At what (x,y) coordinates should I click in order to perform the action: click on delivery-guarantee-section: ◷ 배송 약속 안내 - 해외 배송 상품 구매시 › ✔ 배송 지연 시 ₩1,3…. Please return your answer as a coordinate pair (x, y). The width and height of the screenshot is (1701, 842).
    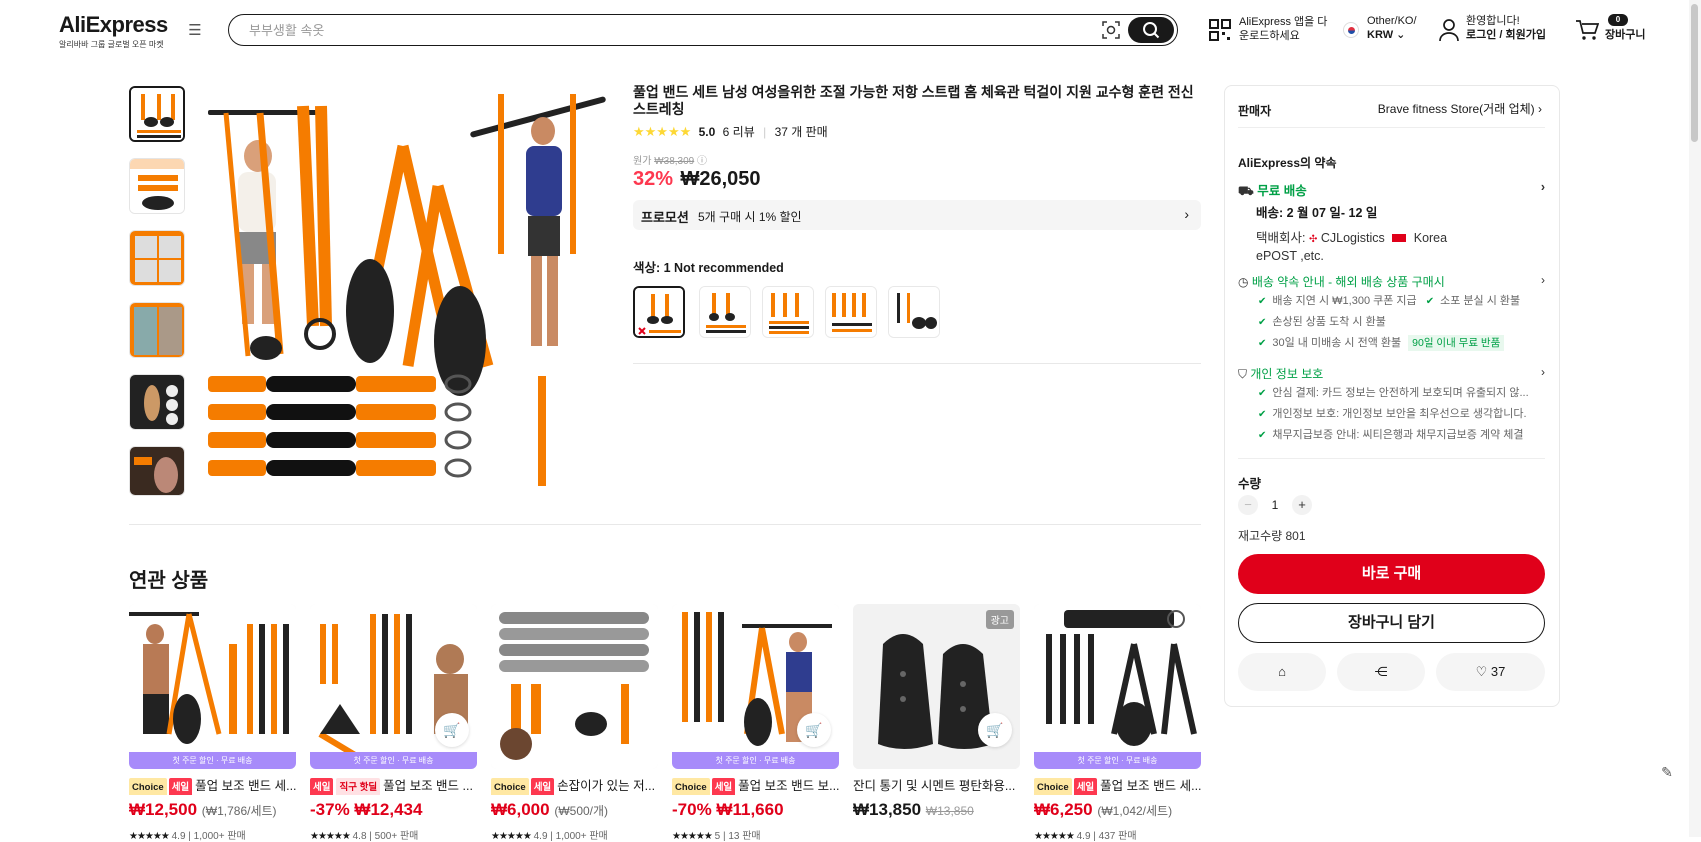
    Looking at the image, I should click on (1391, 313).